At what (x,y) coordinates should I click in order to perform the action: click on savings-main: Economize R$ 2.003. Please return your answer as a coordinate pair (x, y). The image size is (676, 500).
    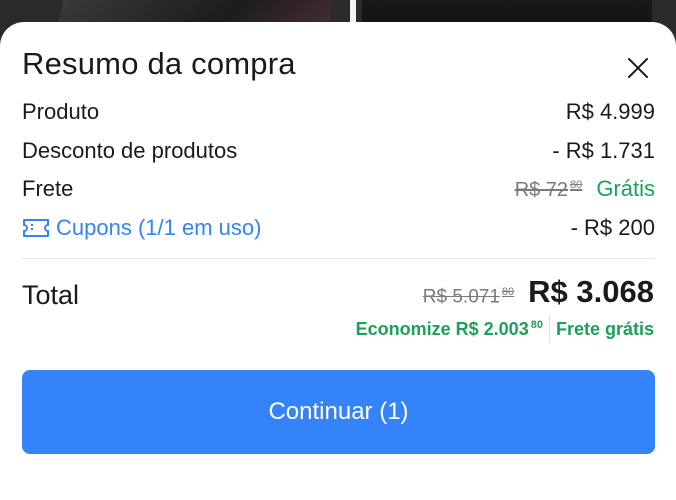
    Looking at the image, I should click on (442, 328).